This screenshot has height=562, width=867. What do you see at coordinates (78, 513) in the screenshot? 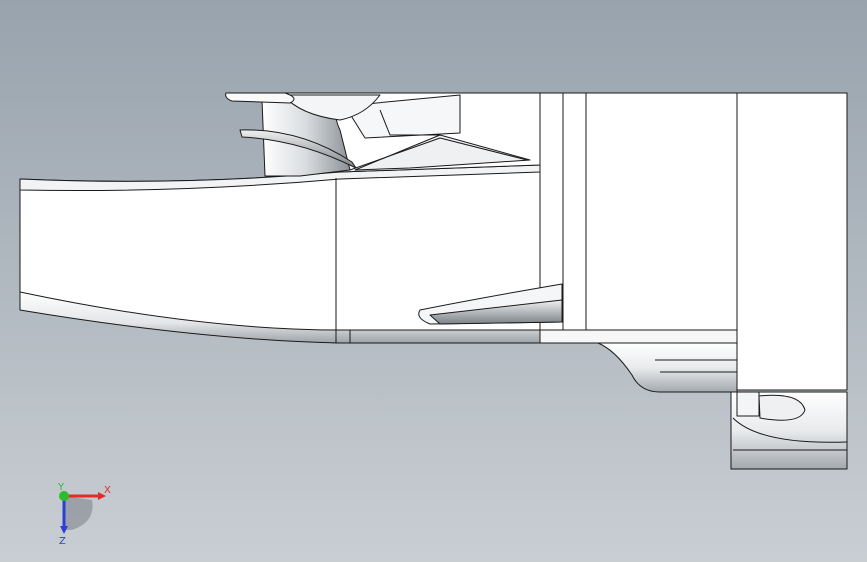
I see `triad-z-shadow` at bounding box center [78, 513].